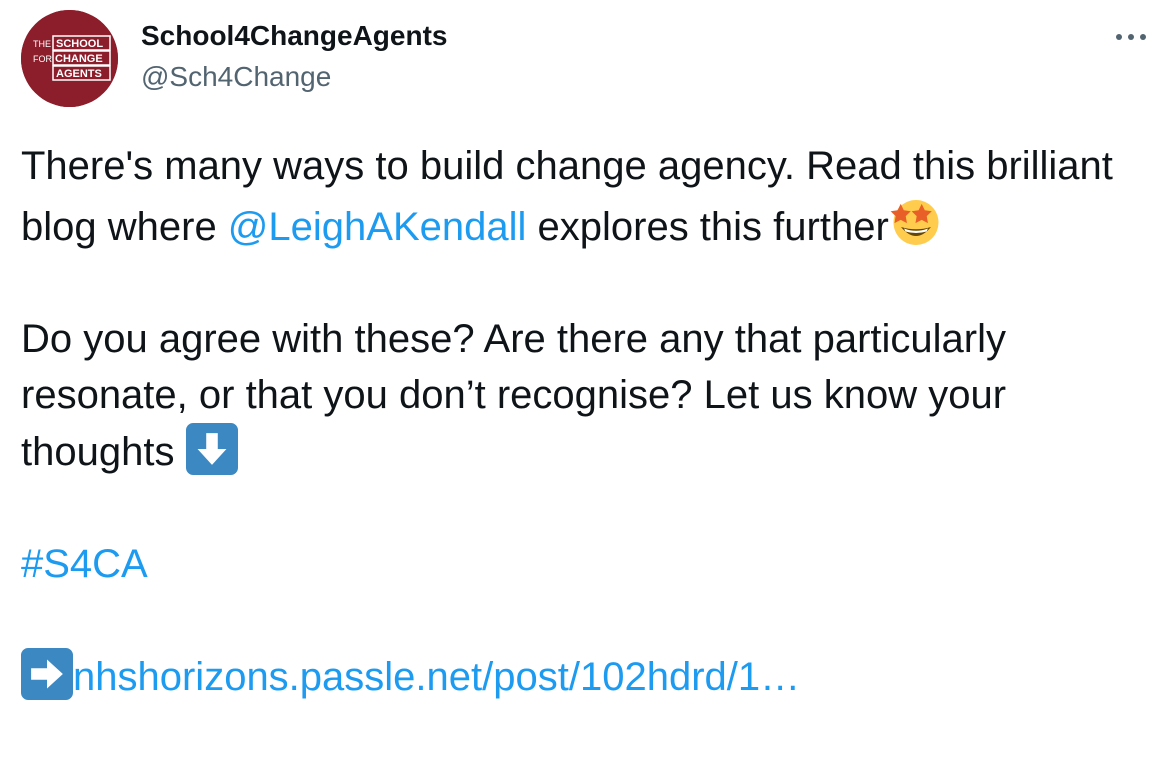  What do you see at coordinates (211, 449) in the screenshot?
I see `down-arrow-emoji-icon` at bounding box center [211, 449].